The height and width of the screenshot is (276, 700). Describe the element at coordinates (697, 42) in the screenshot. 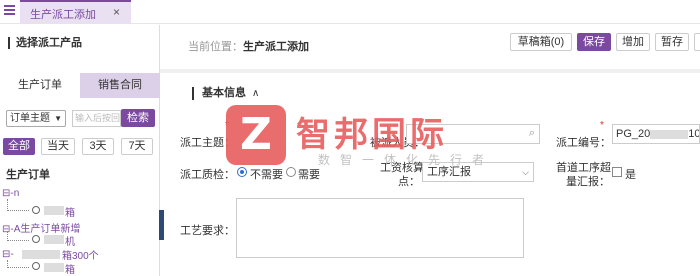

I see `more-button` at that location.